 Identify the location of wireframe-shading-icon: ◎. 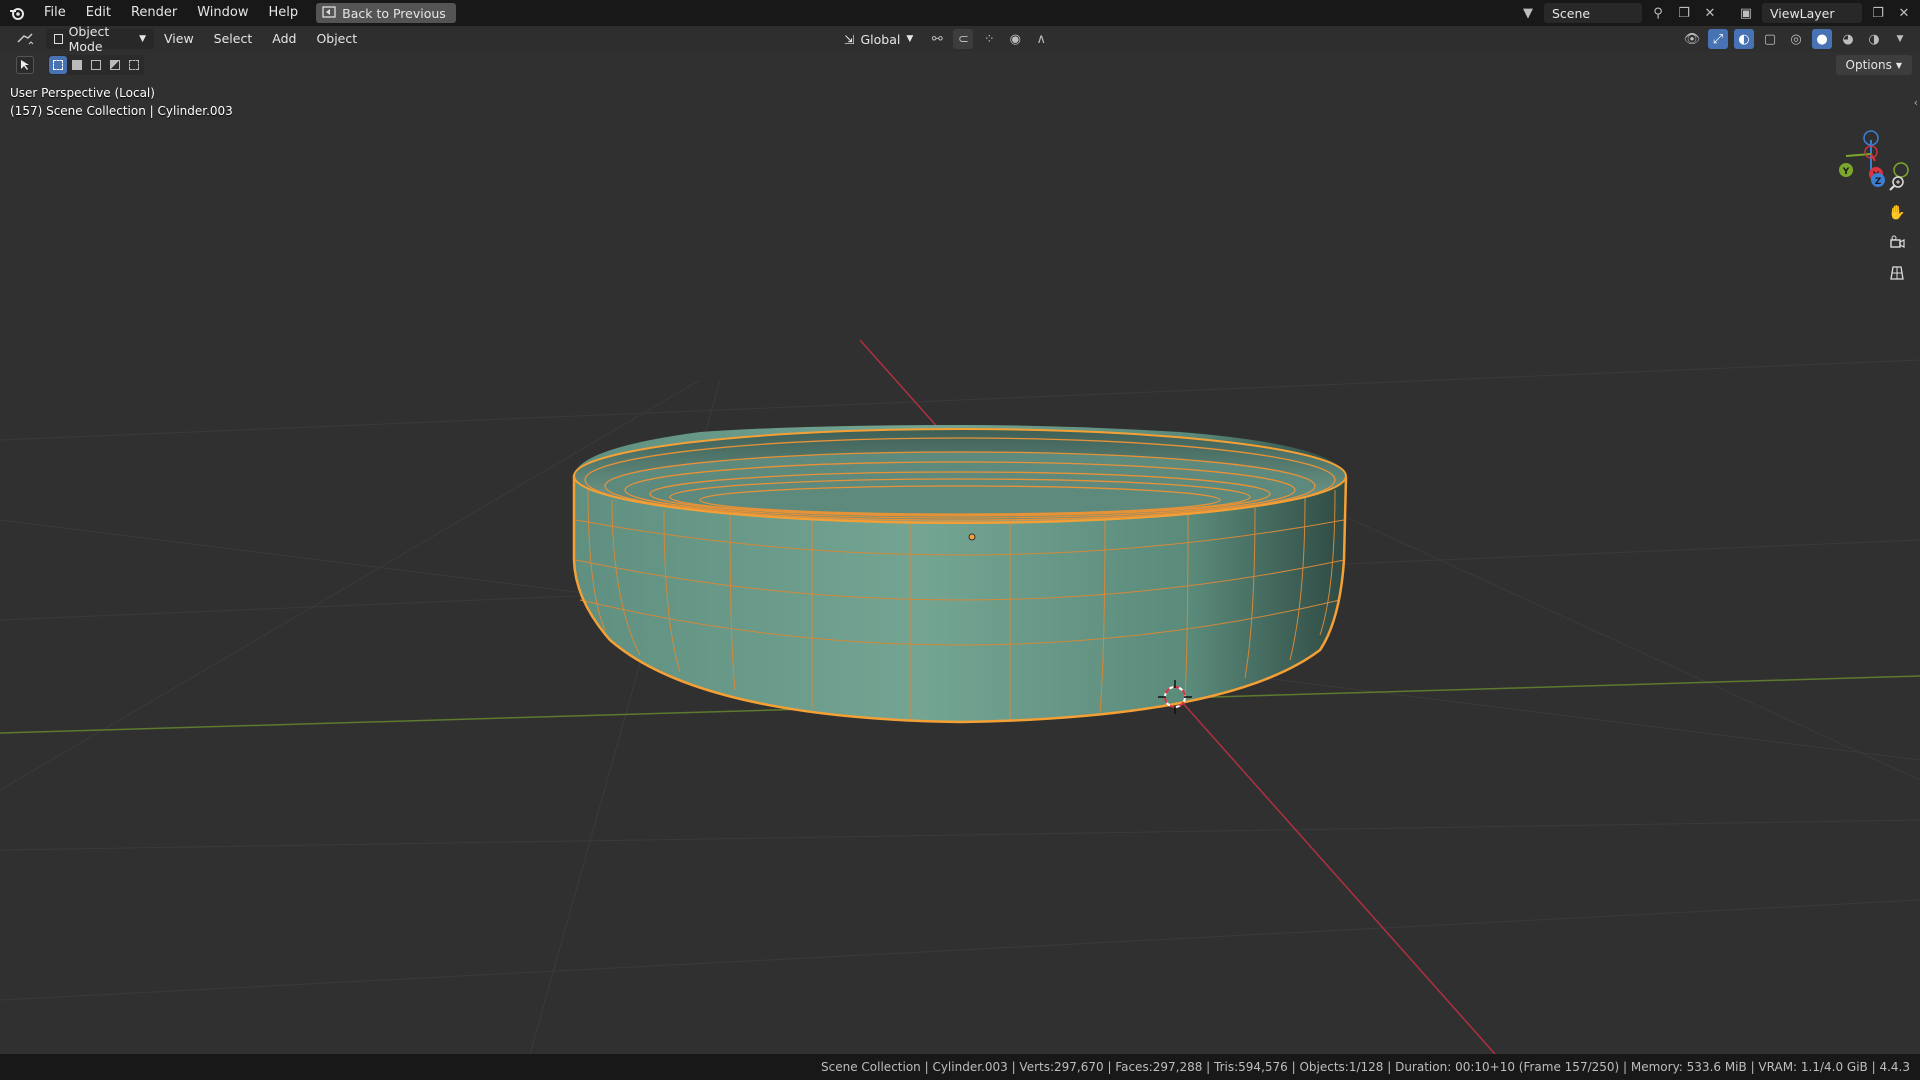
(1796, 39).